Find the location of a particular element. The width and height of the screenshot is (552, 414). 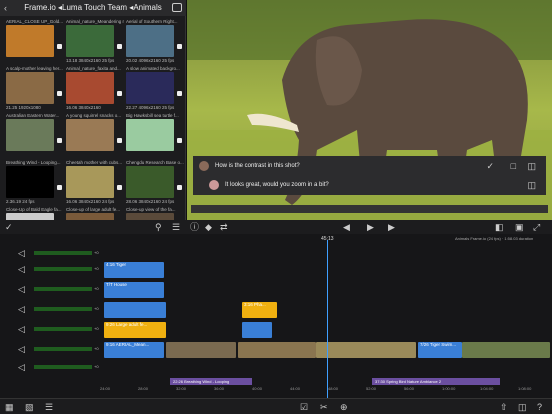

audio-clip-bird: 37:30 Spring Bird Nature Ambiance 2 is located at coordinates (436, 381).